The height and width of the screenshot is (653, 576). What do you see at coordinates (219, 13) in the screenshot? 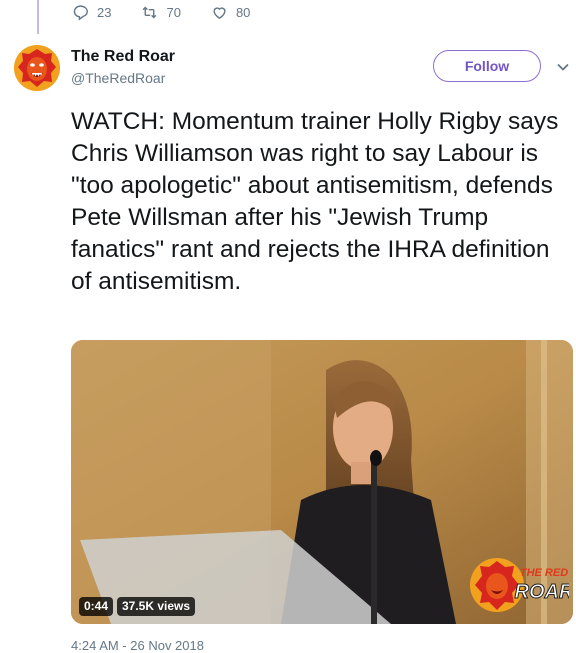
I see `heart-icon` at bounding box center [219, 13].